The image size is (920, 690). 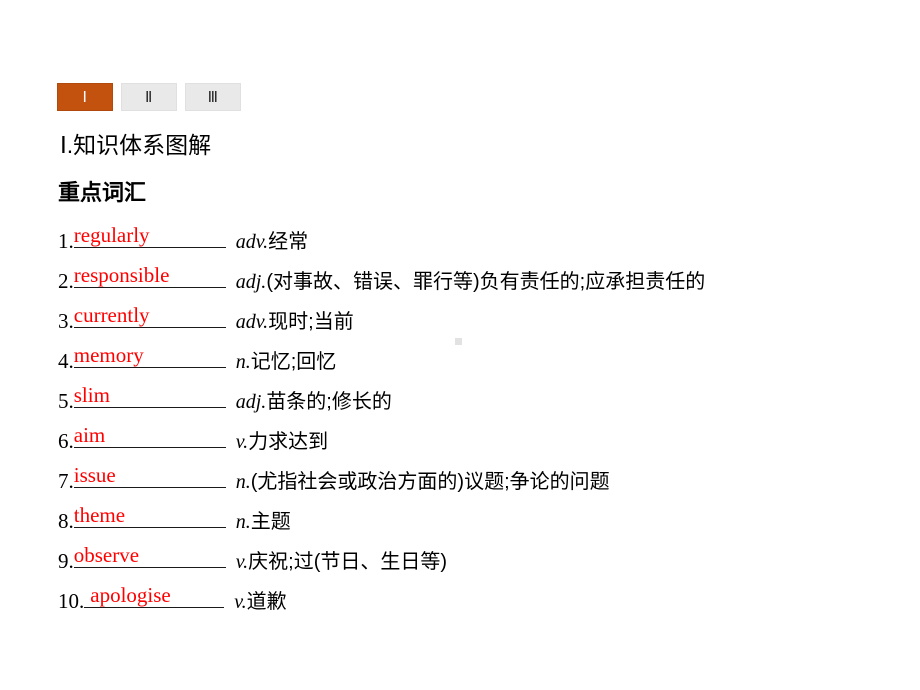 I want to click on vocab-answer: apologise, so click(x=130, y=595).